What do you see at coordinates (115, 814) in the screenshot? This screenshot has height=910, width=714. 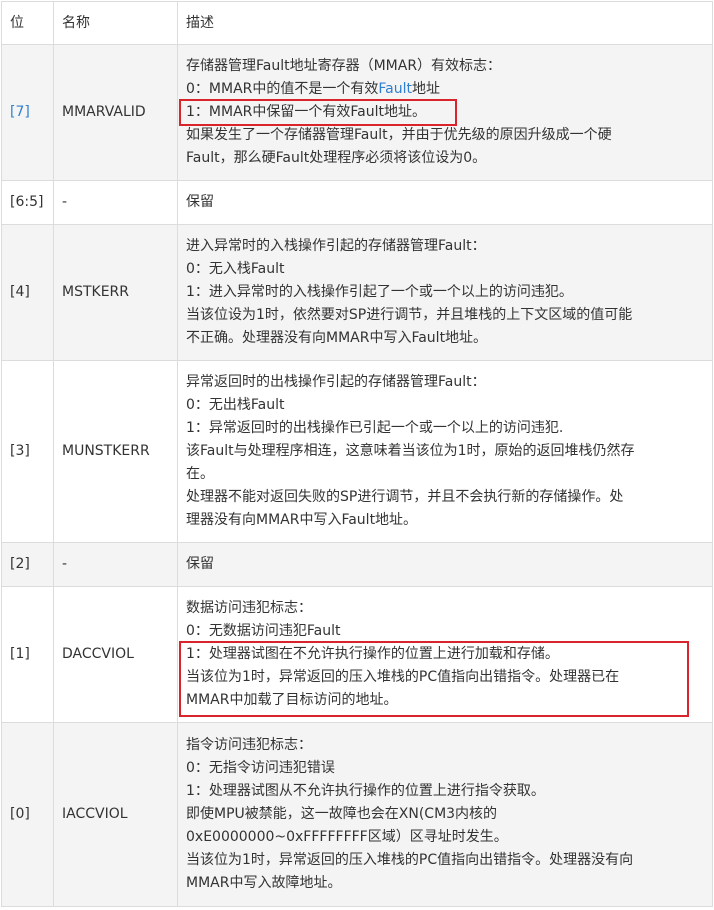 I see `name-cell: IACCVIOL` at bounding box center [115, 814].